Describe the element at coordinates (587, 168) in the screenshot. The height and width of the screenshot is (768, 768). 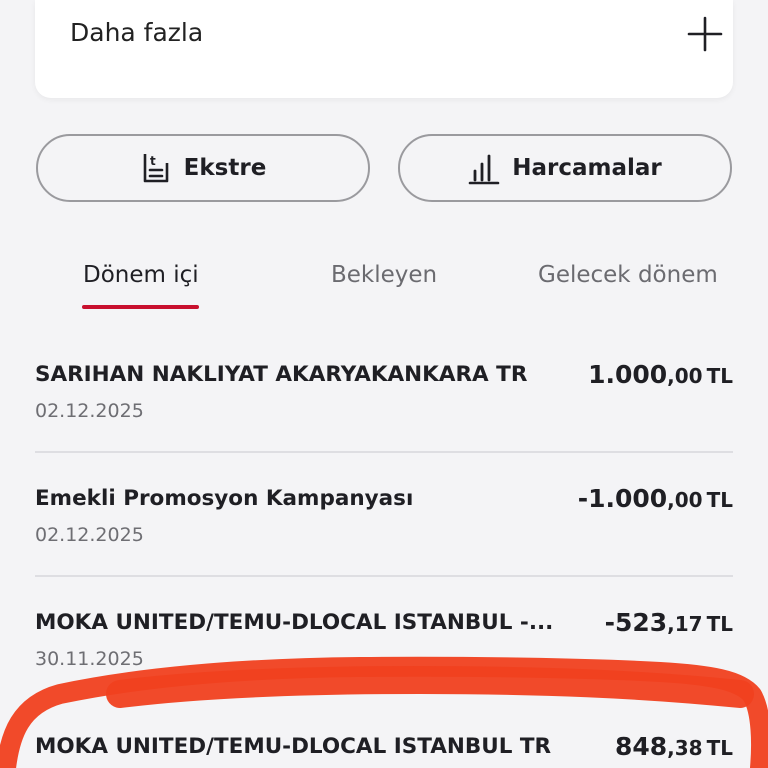
I see `spending-button-label: Harcamalar` at that location.